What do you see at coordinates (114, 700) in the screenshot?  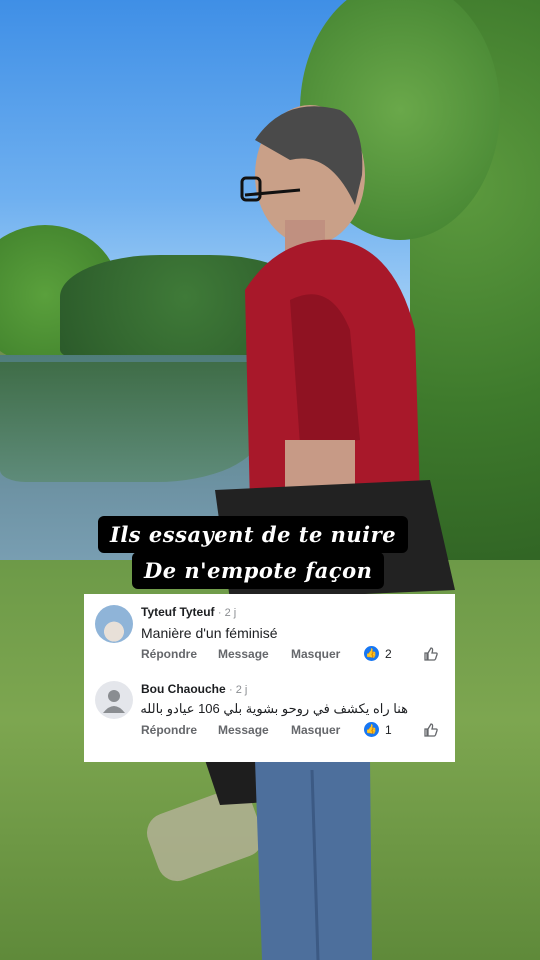 I see `person-silhouette-icon` at bounding box center [114, 700].